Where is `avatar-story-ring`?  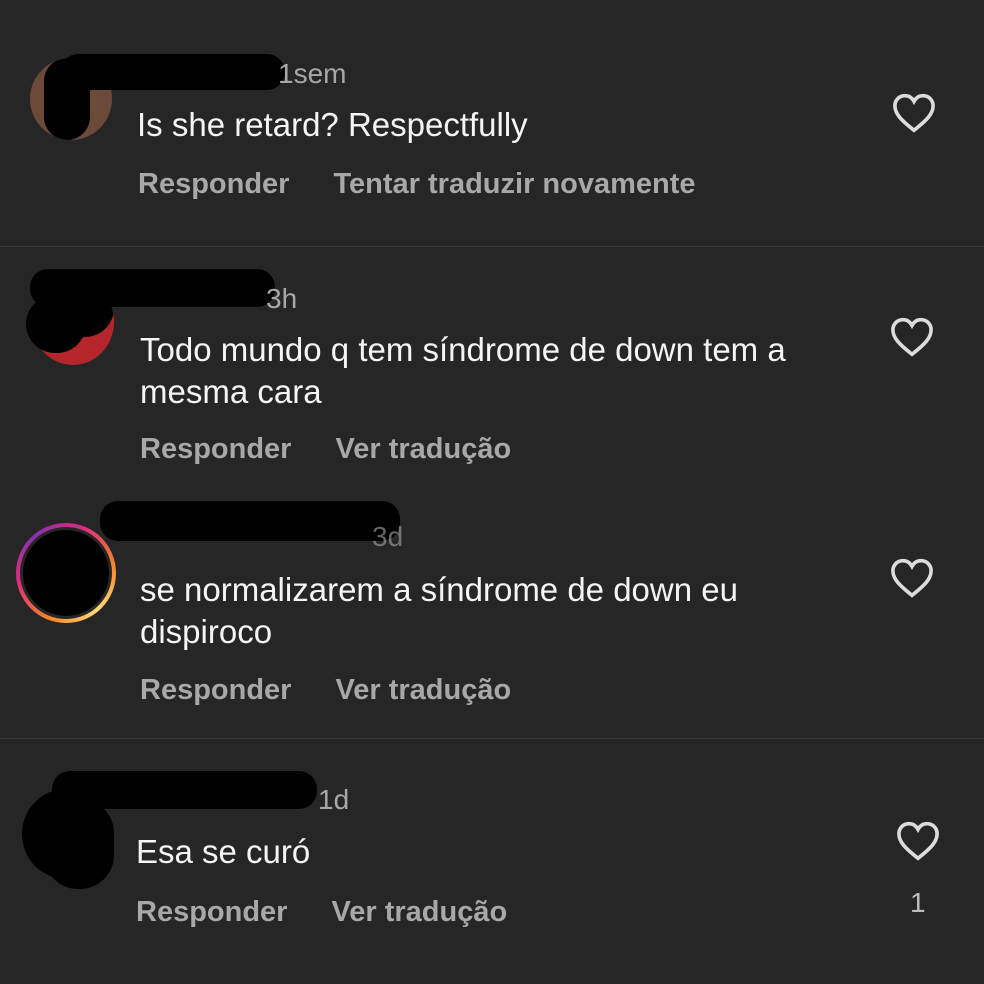 avatar-story-ring is located at coordinates (66, 573).